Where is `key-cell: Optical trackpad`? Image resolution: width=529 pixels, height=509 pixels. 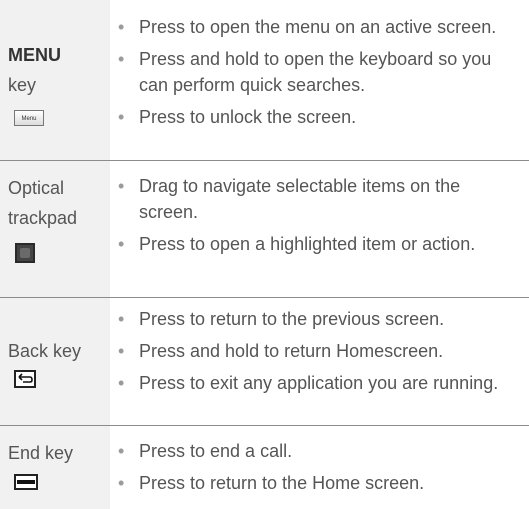 key-cell: Optical trackpad is located at coordinates (55, 229).